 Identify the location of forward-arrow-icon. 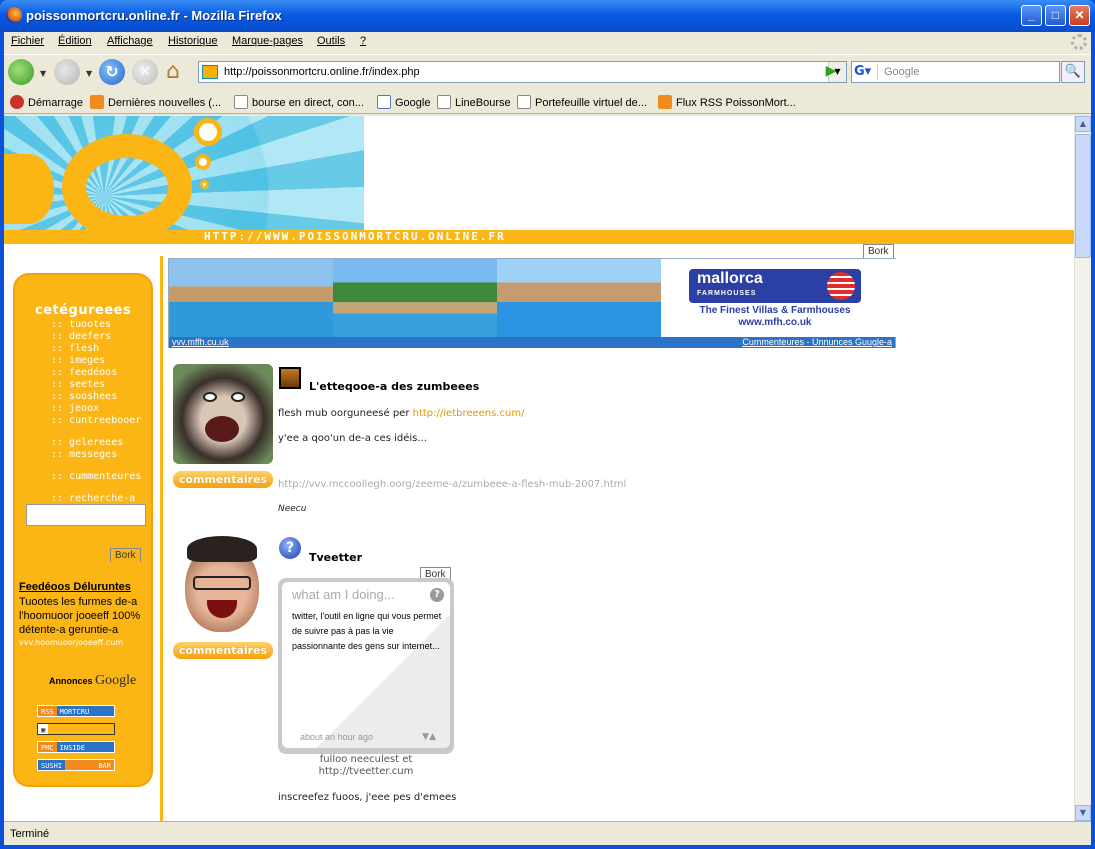
(67, 72).